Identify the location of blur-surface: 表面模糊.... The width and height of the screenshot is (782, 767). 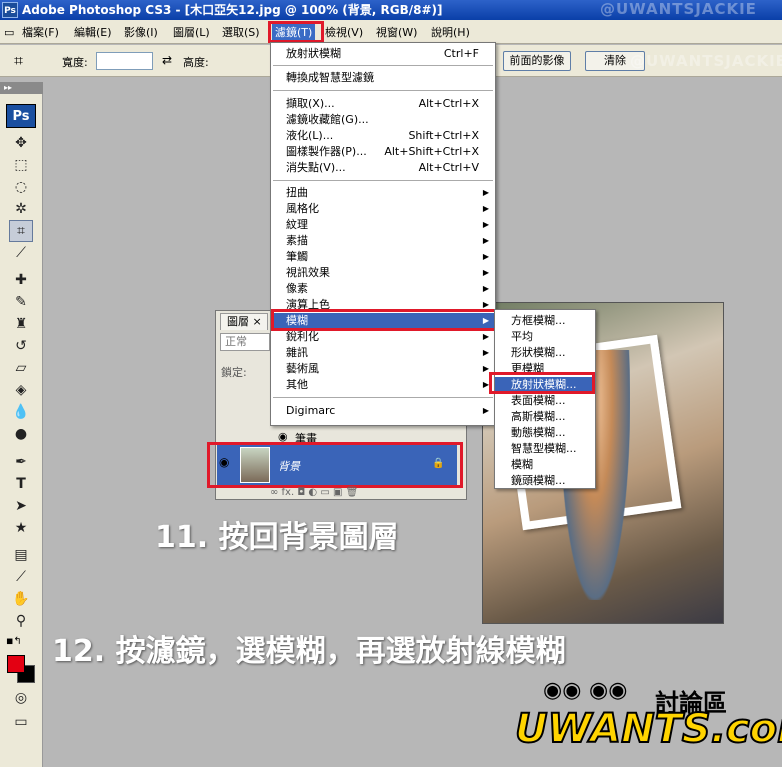
(545, 401).